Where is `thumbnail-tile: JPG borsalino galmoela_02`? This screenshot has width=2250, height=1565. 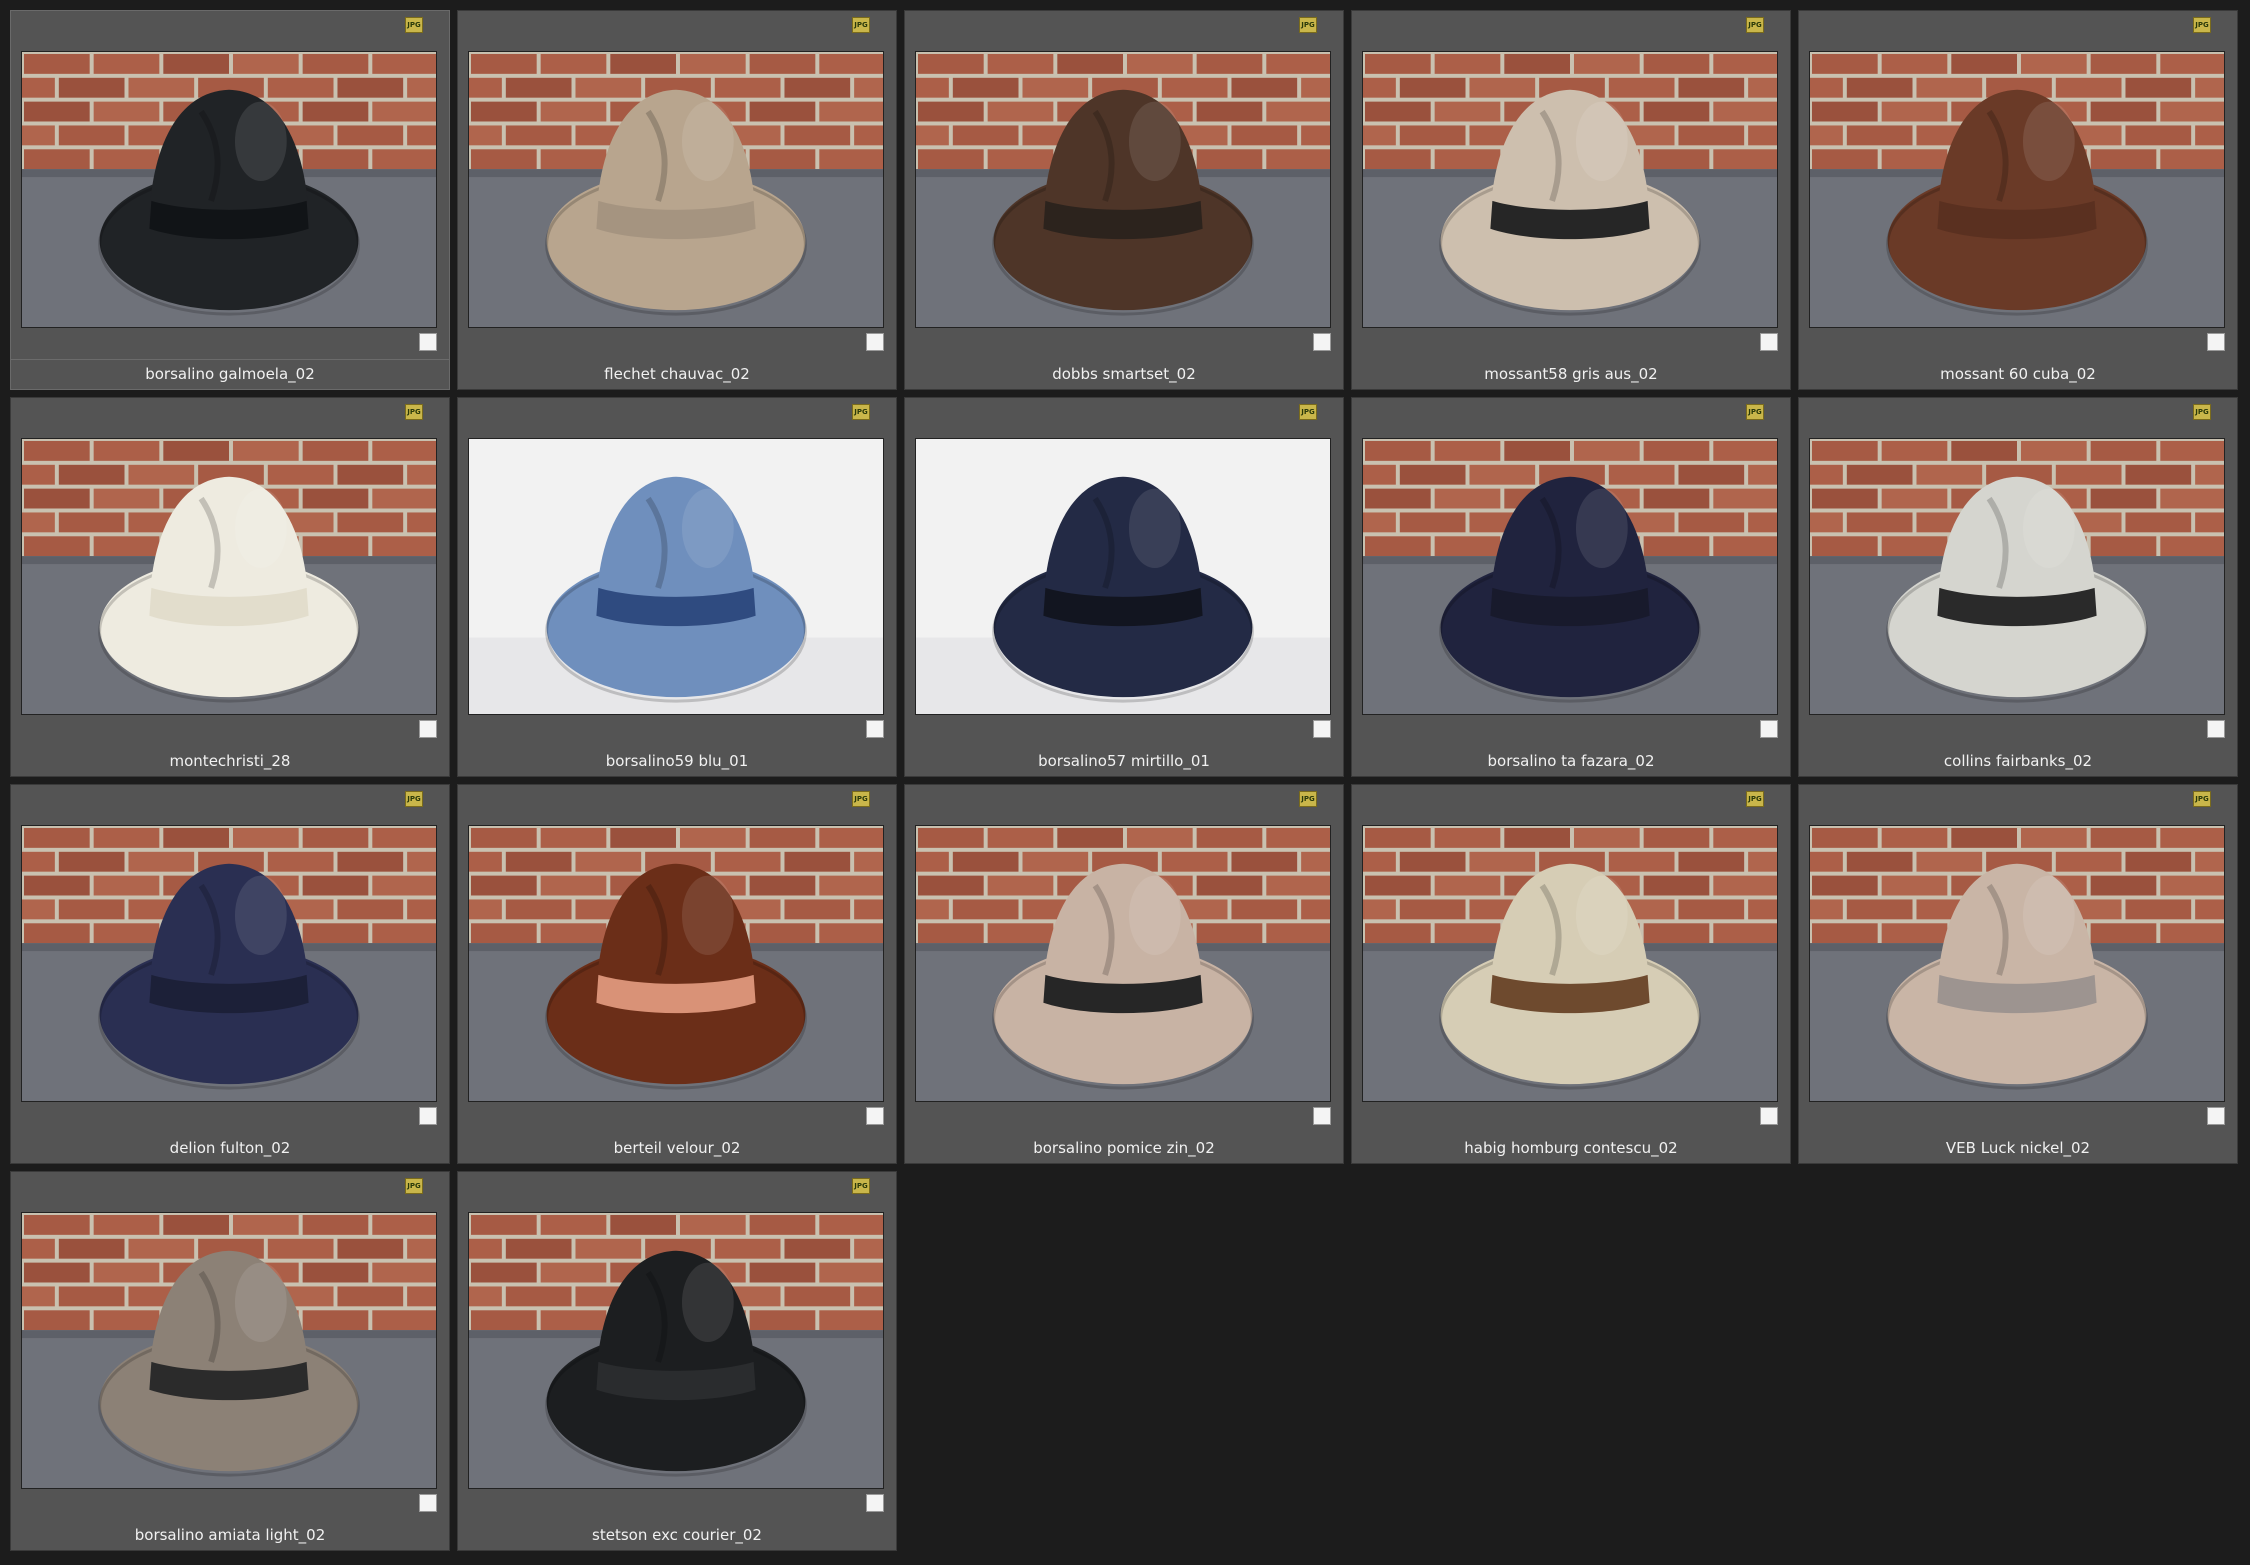 thumbnail-tile: JPG borsalino galmoela_02 is located at coordinates (230, 200).